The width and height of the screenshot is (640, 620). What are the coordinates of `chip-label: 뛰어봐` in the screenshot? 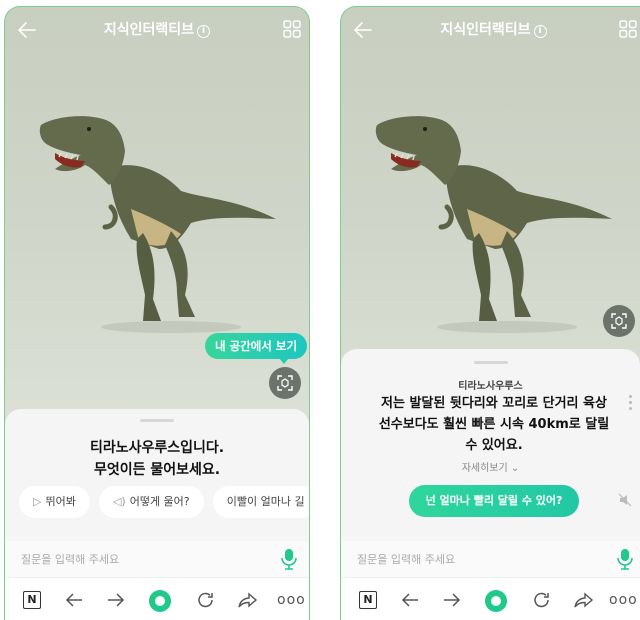 It's located at (60, 501).